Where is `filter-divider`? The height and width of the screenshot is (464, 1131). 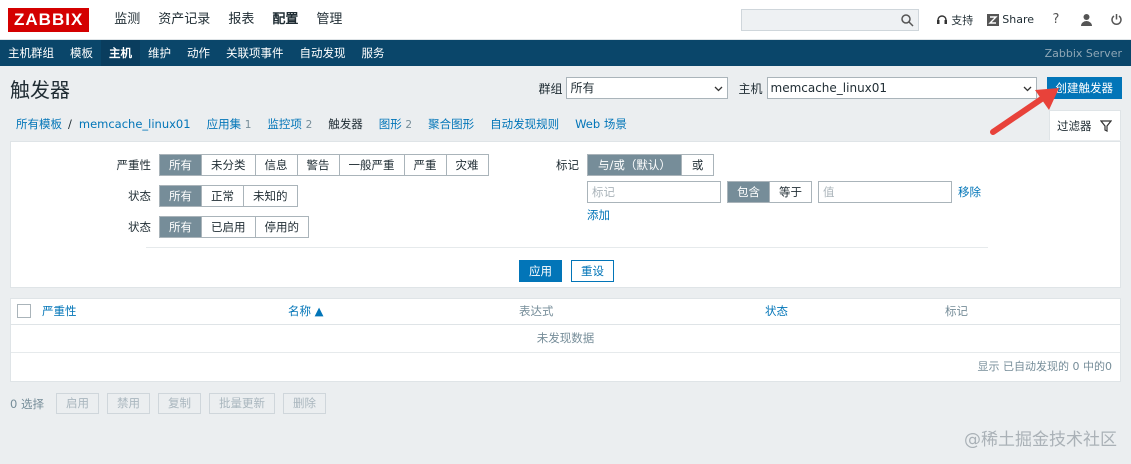
filter-divider is located at coordinates (567, 247).